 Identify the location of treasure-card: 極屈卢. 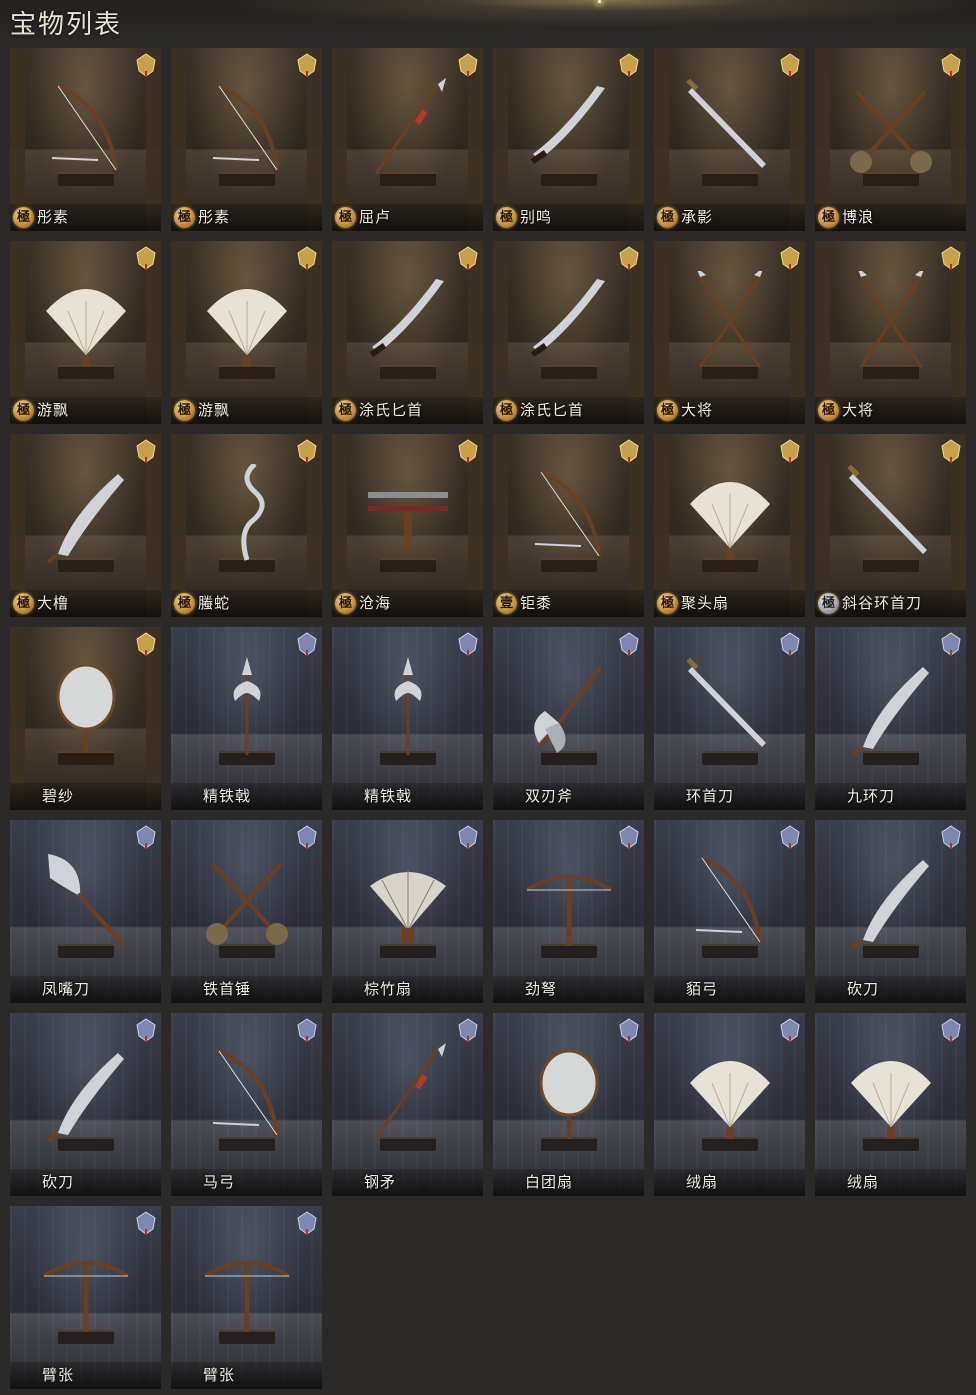
(407, 139).